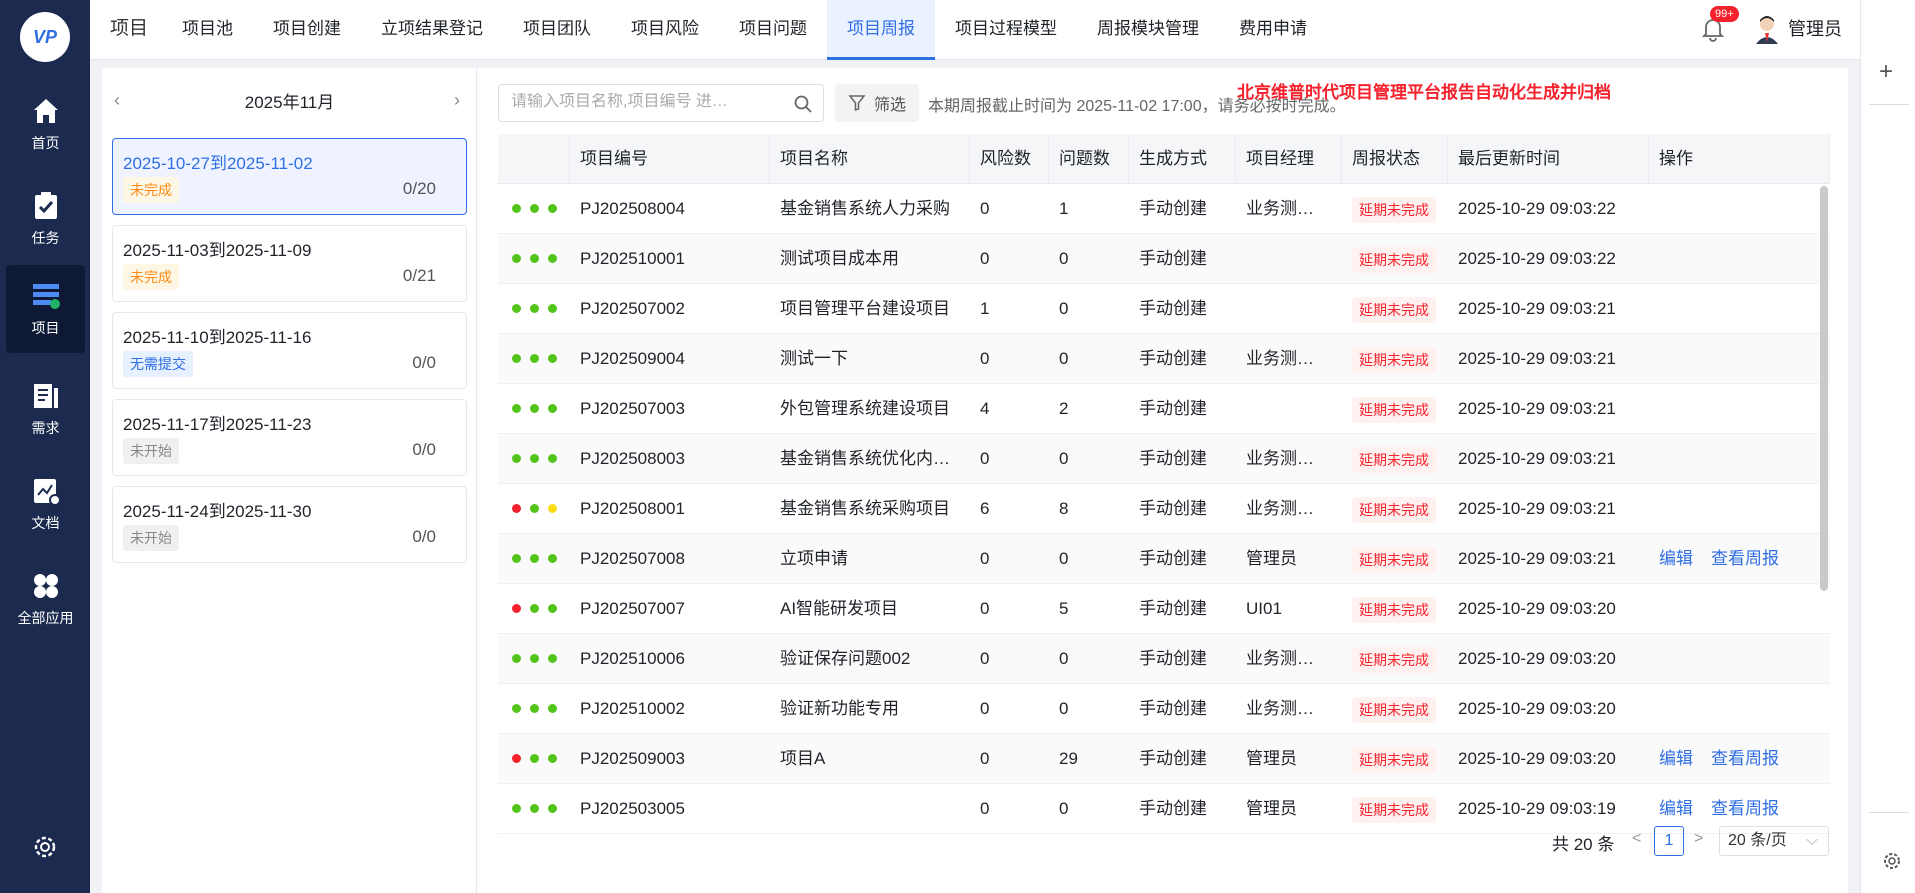  What do you see at coordinates (289, 437) in the screenshot?
I see `week-card: 2025-11-17到2025-11-23 未开始 0/0` at bounding box center [289, 437].